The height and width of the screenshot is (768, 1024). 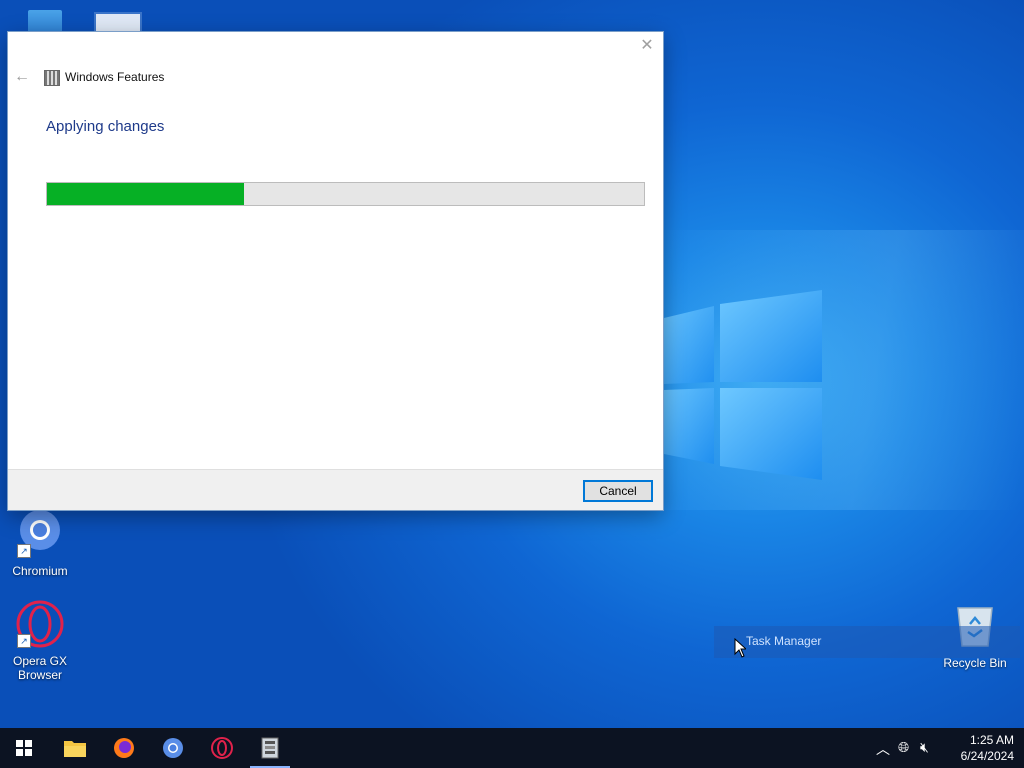 I want to click on desktop-icon-chromium: ↗ Chromium, so click(x=40, y=544).